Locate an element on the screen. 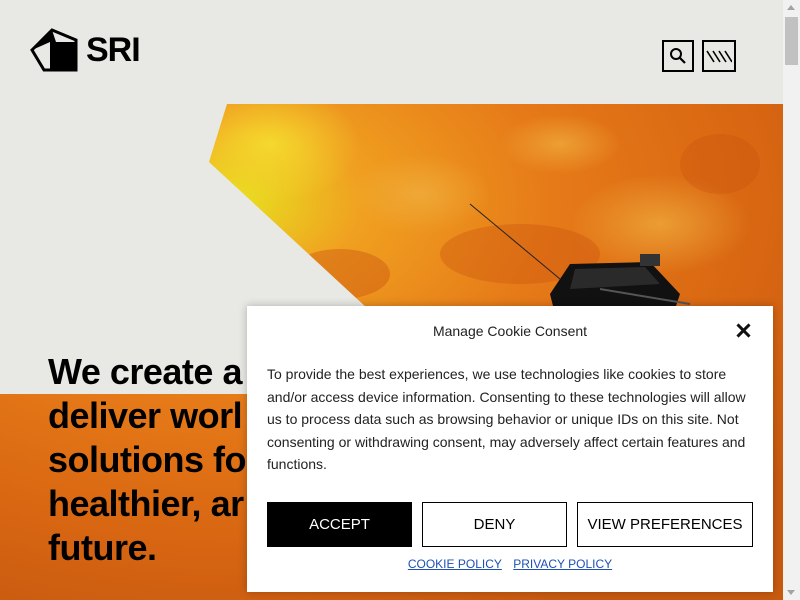 The image size is (800, 600). slanted-lines-menu-icon is located at coordinates (719, 56).